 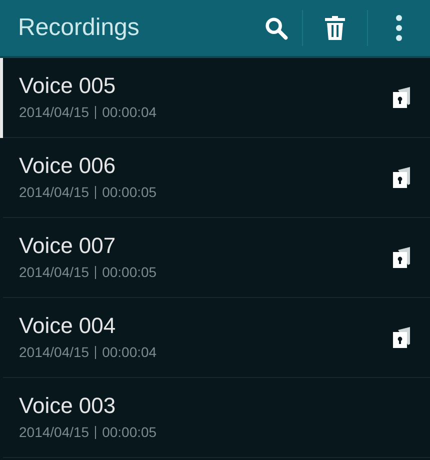 What do you see at coordinates (68, 86) in the screenshot?
I see `recording-name: Voice 005` at bounding box center [68, 86].